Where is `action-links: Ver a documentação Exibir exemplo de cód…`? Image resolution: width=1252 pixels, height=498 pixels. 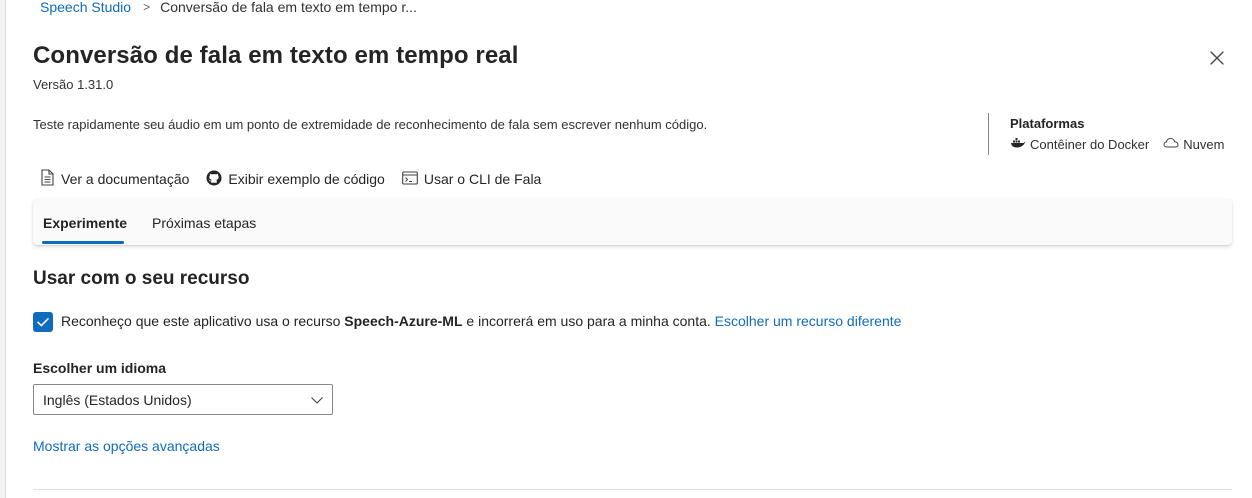
action-links: Ver a documentação Exibir exemplo de cód… is located at coordinates (299, 179).